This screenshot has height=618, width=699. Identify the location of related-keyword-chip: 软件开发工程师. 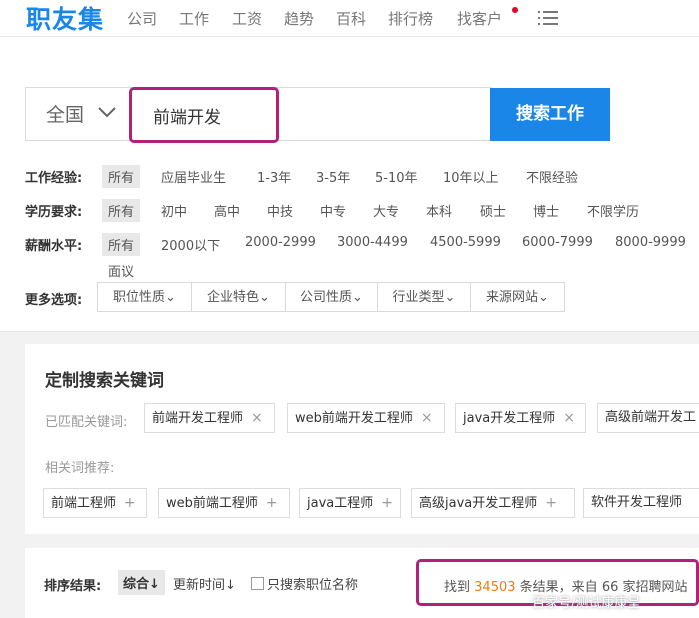
(641, 503).